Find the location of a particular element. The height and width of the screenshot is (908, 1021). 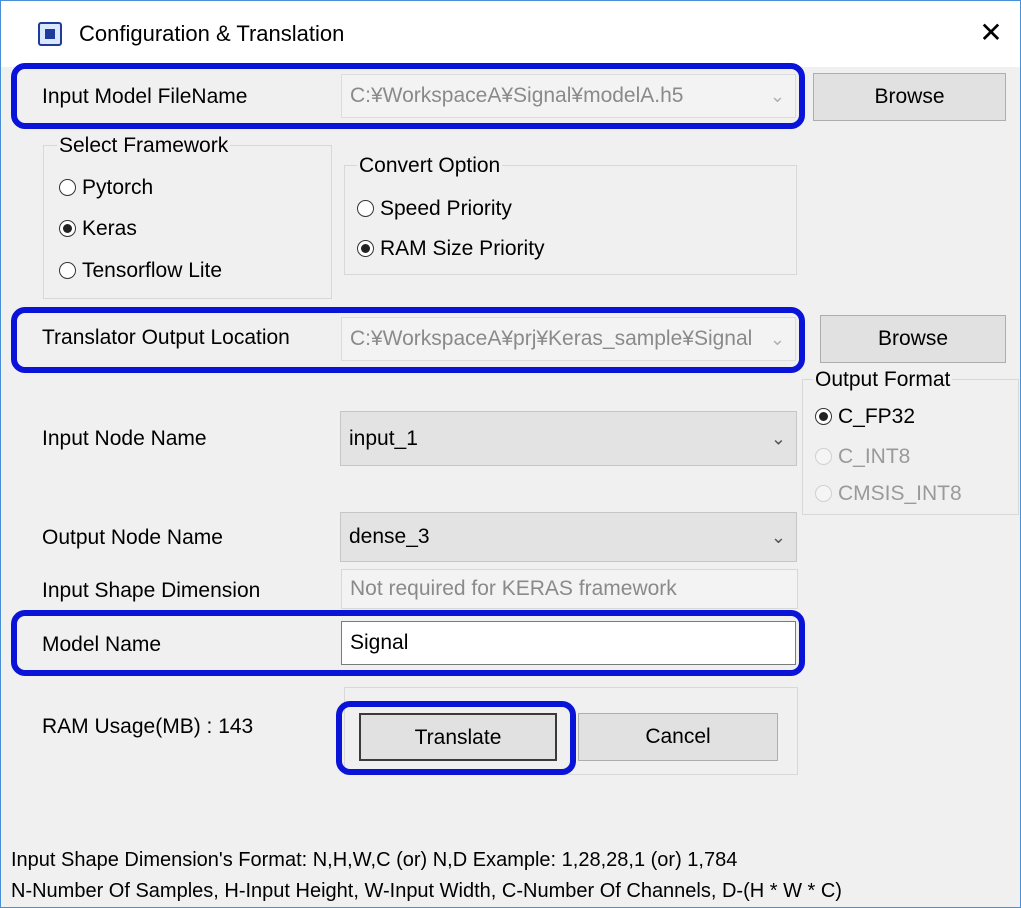

radio-c-int8: C_INT8 is located at coordinates (862, 457).